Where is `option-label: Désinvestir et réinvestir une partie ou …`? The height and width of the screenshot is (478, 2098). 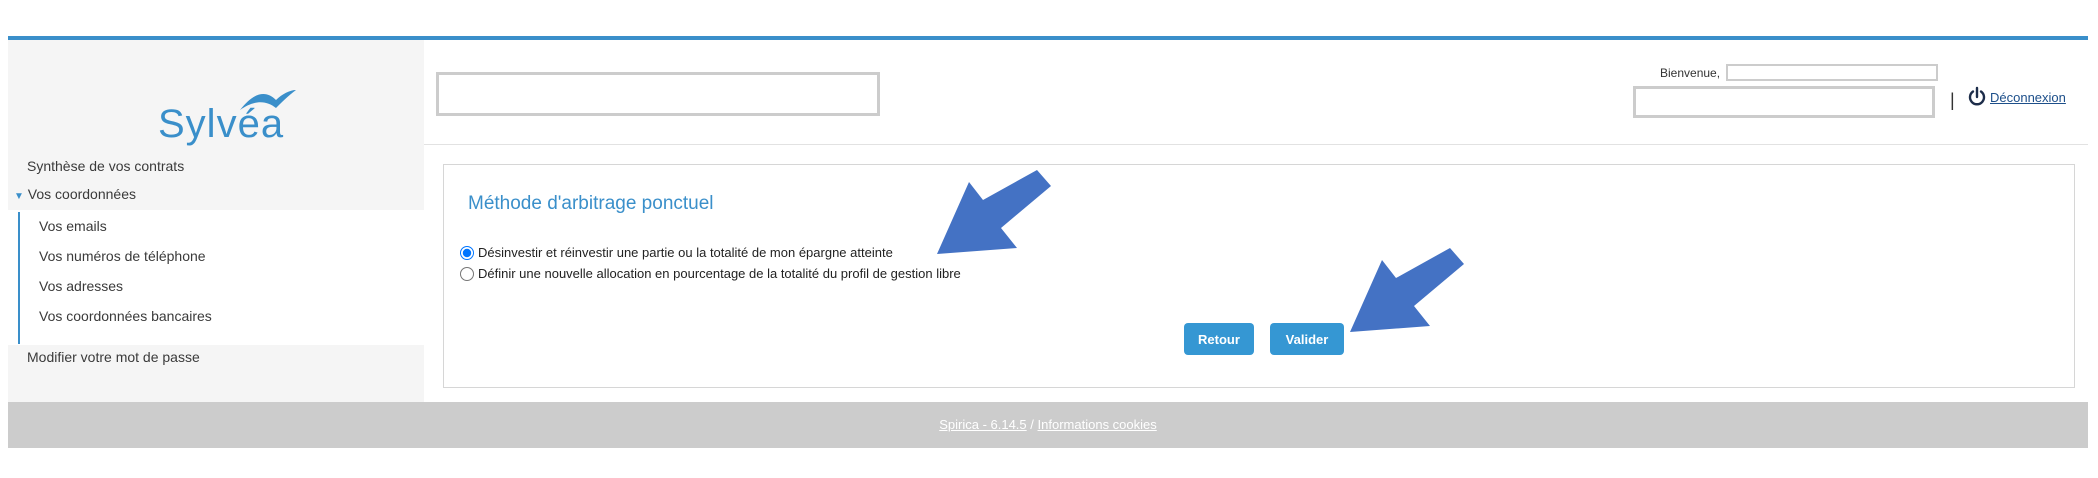
option-label: Désinvestir et réinvestir une partie ou … is located at coordinates (685, 252).